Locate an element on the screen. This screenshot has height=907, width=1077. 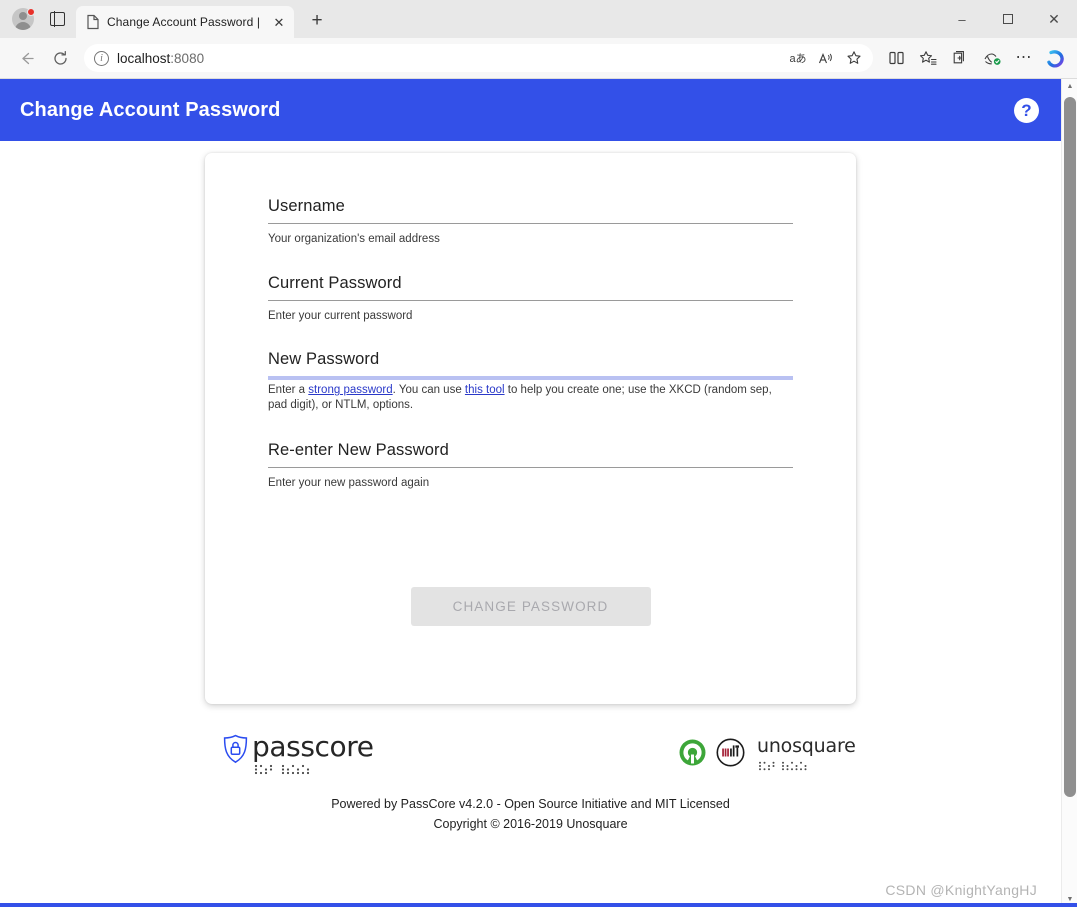
address-bar-actions: aあ is located at coordinates (826, 58).